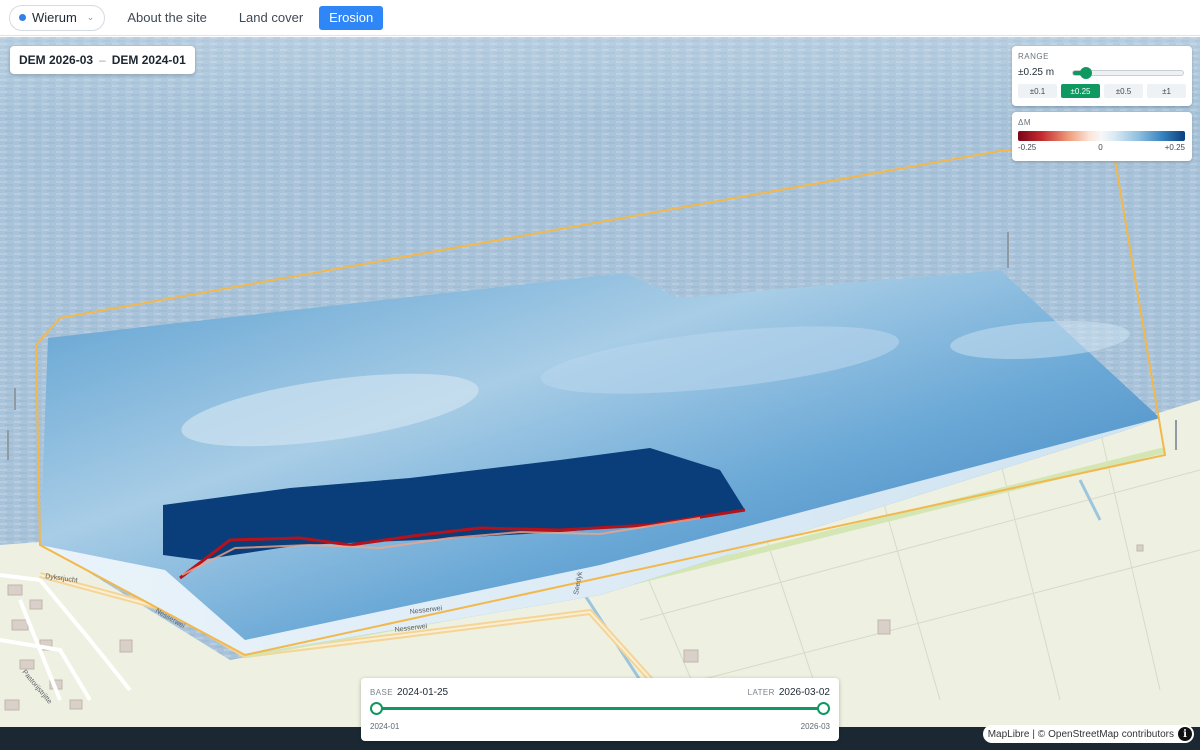  I want to click on range-panel: RANGE ±0.25 m ±0.1 ±0.25 ±0.5 ±1, so click(1102, 76).